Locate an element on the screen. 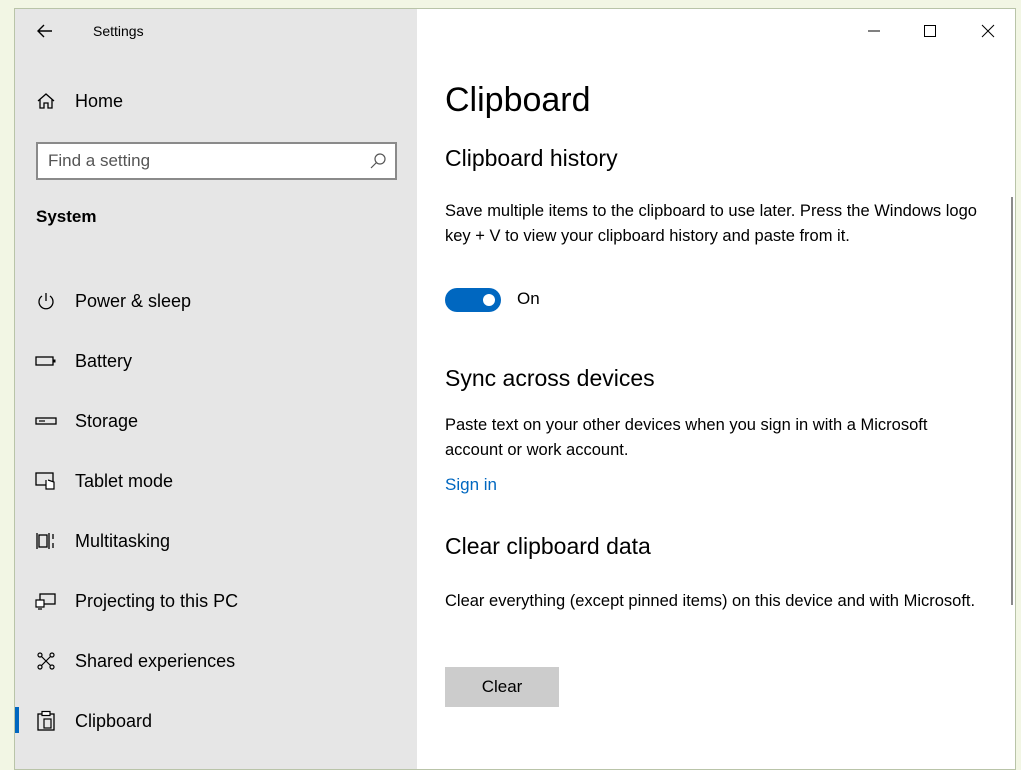 The image size is (1021, 770). sidebar-item-label: Projecting to this PC is located at coordinates (157, 600).